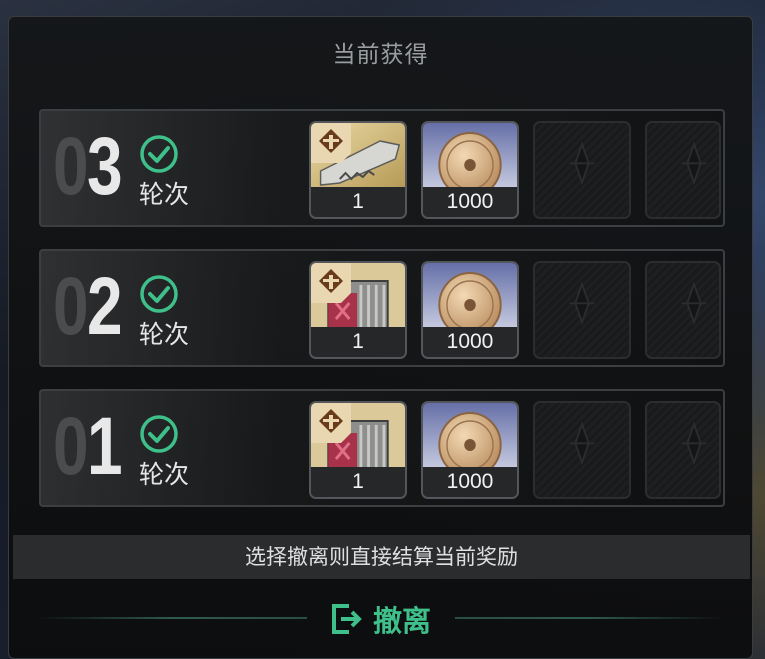 This screenshot has width=765, height=659. Describe the element at coordinates (380, 55) in the screenshot. I see `panel-title: 当前获得` at that location.